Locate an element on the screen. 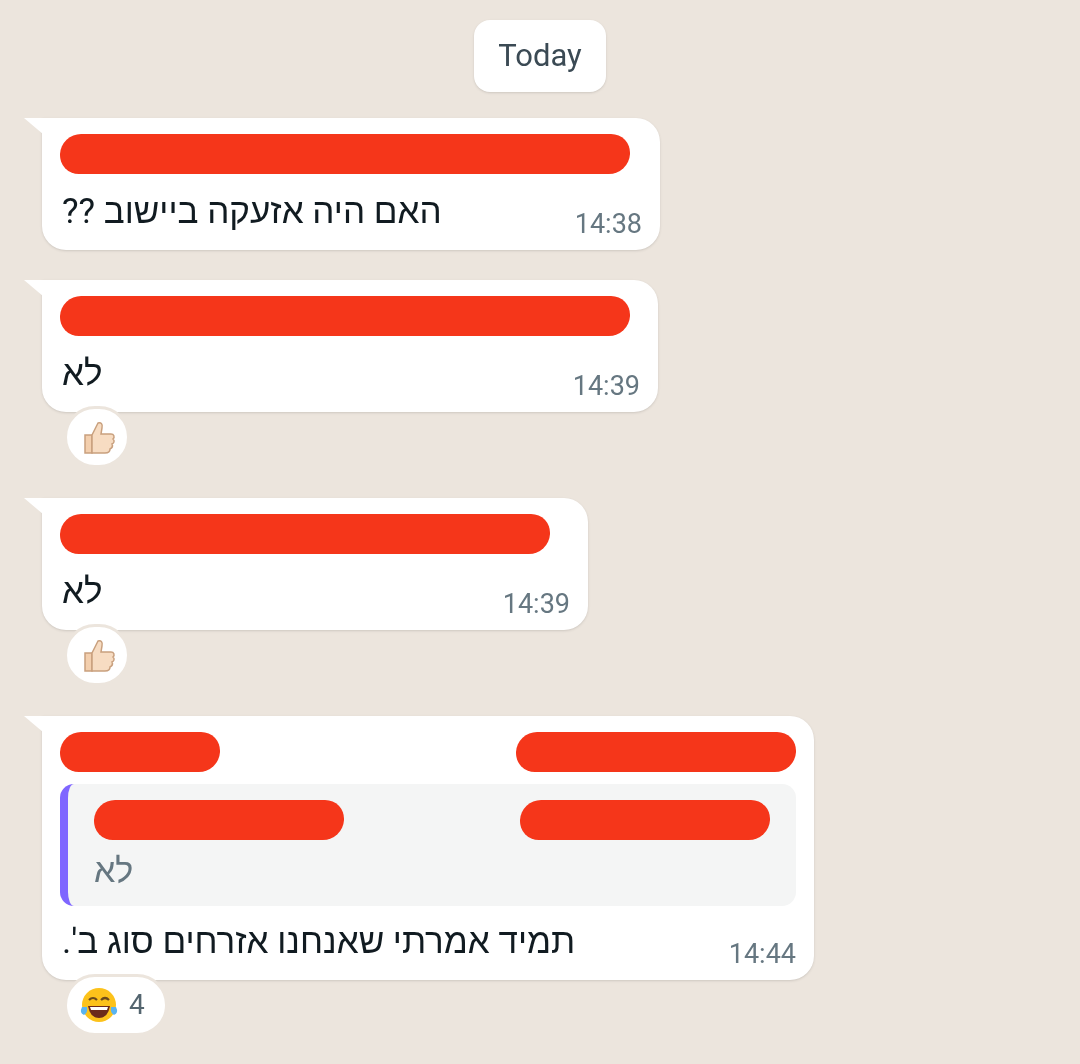 This screenshot has height=1064, width=1080. laughing-face-icon is located at coordinates (99, 1005).